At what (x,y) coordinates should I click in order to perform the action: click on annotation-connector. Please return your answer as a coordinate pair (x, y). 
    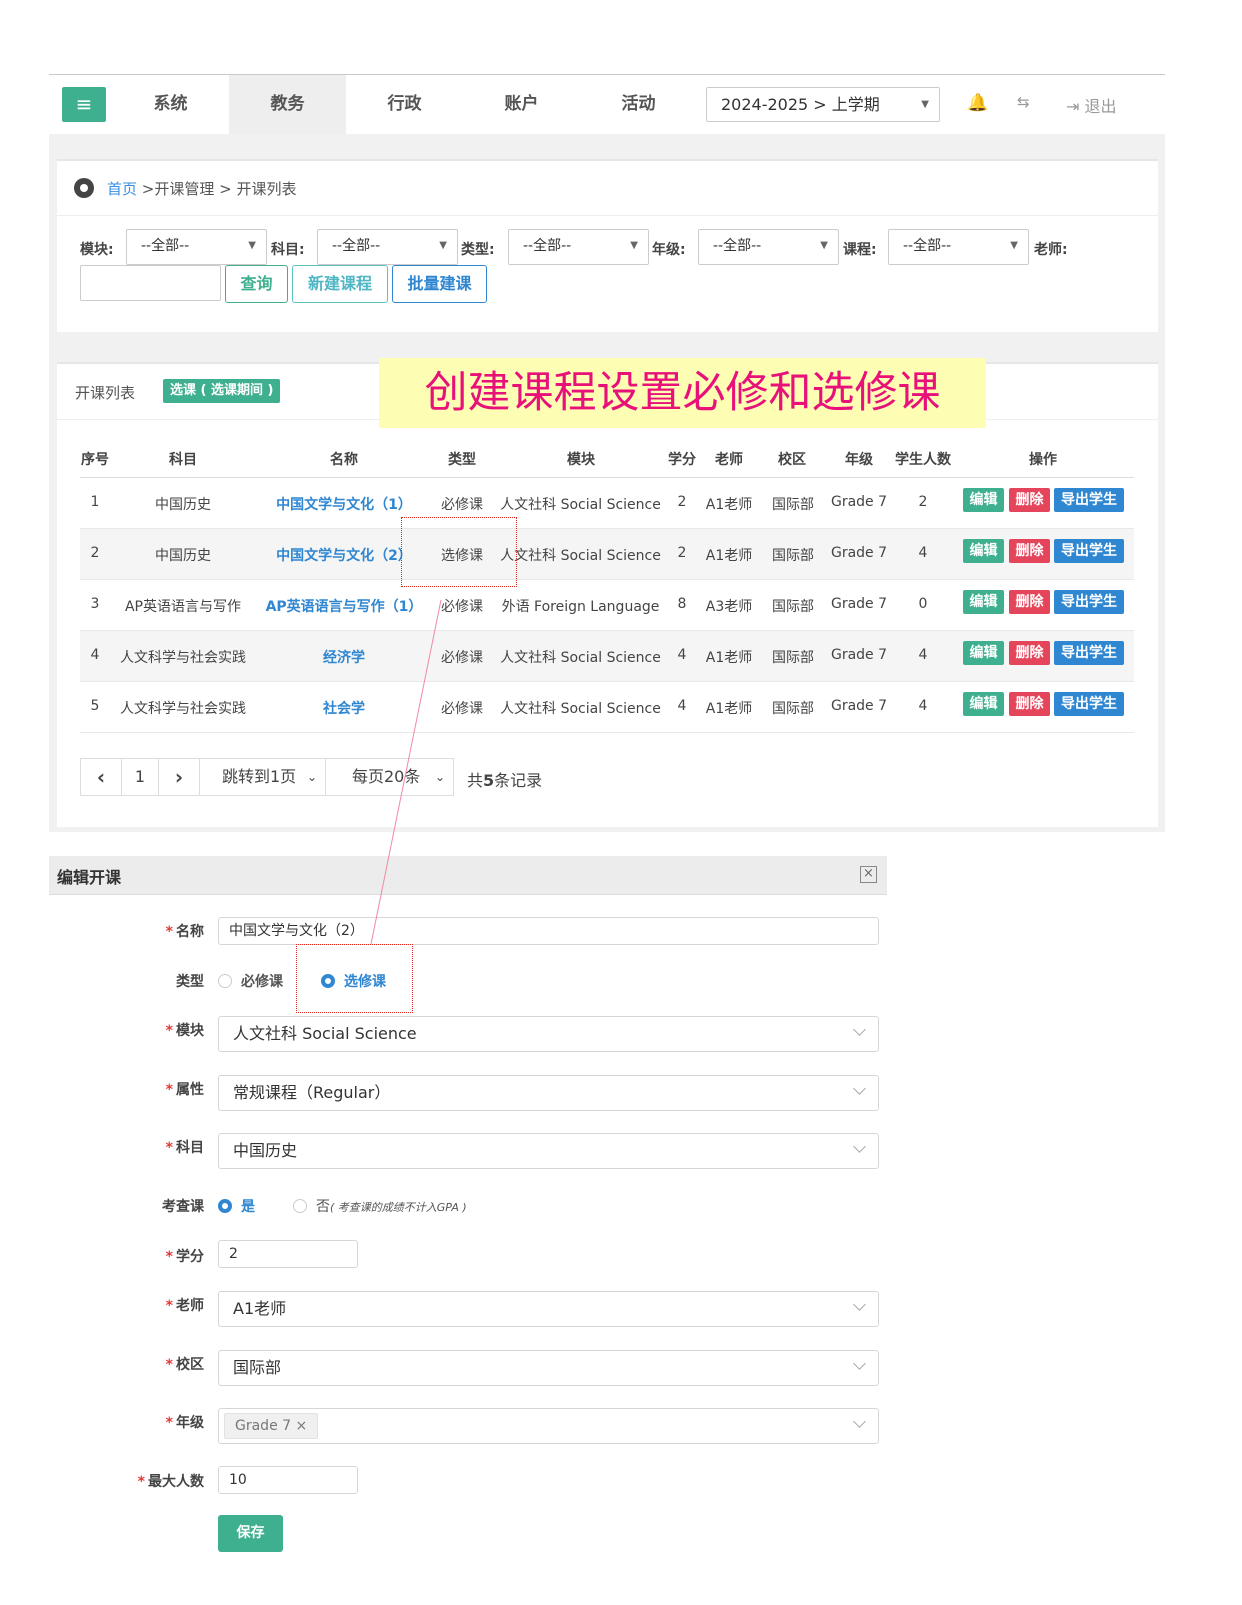
    Looking at the image, I should click on (406, 772).